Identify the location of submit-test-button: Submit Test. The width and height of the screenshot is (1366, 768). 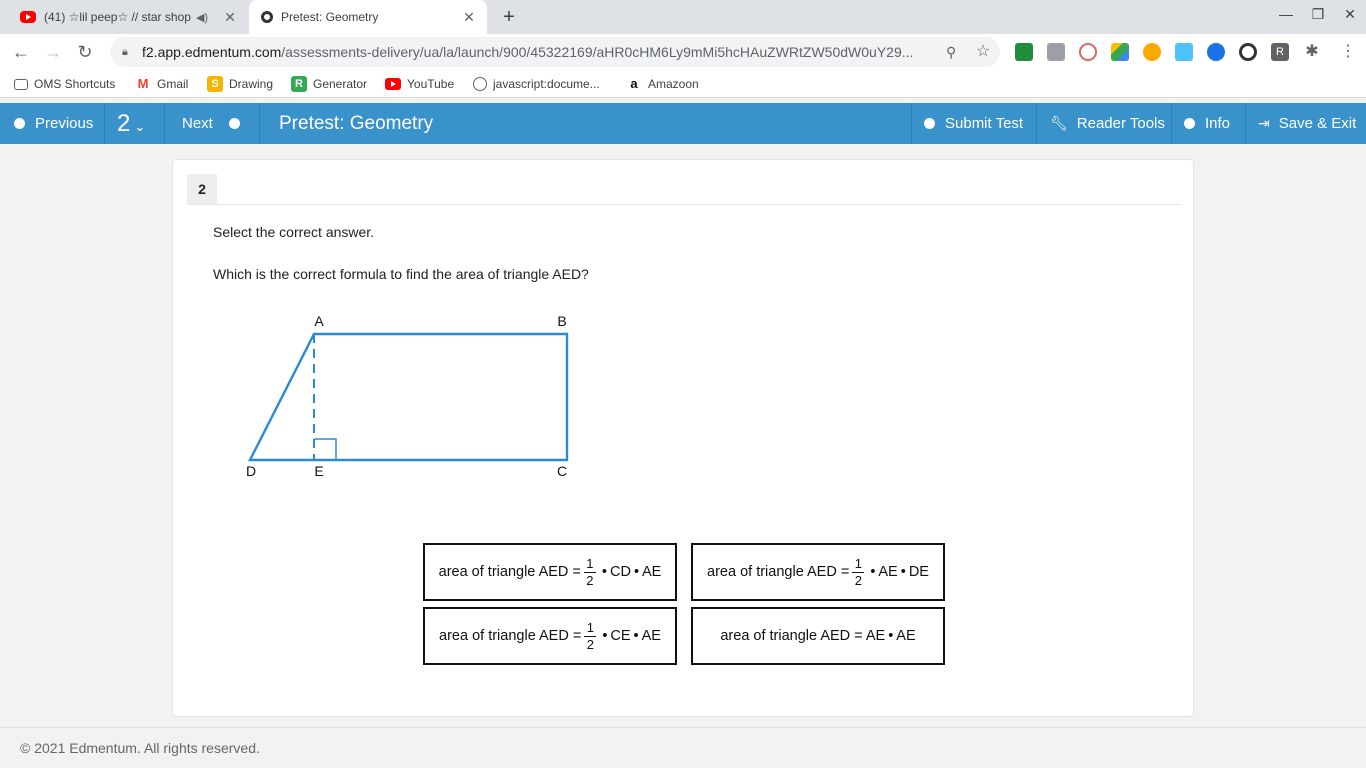
(973, 123).